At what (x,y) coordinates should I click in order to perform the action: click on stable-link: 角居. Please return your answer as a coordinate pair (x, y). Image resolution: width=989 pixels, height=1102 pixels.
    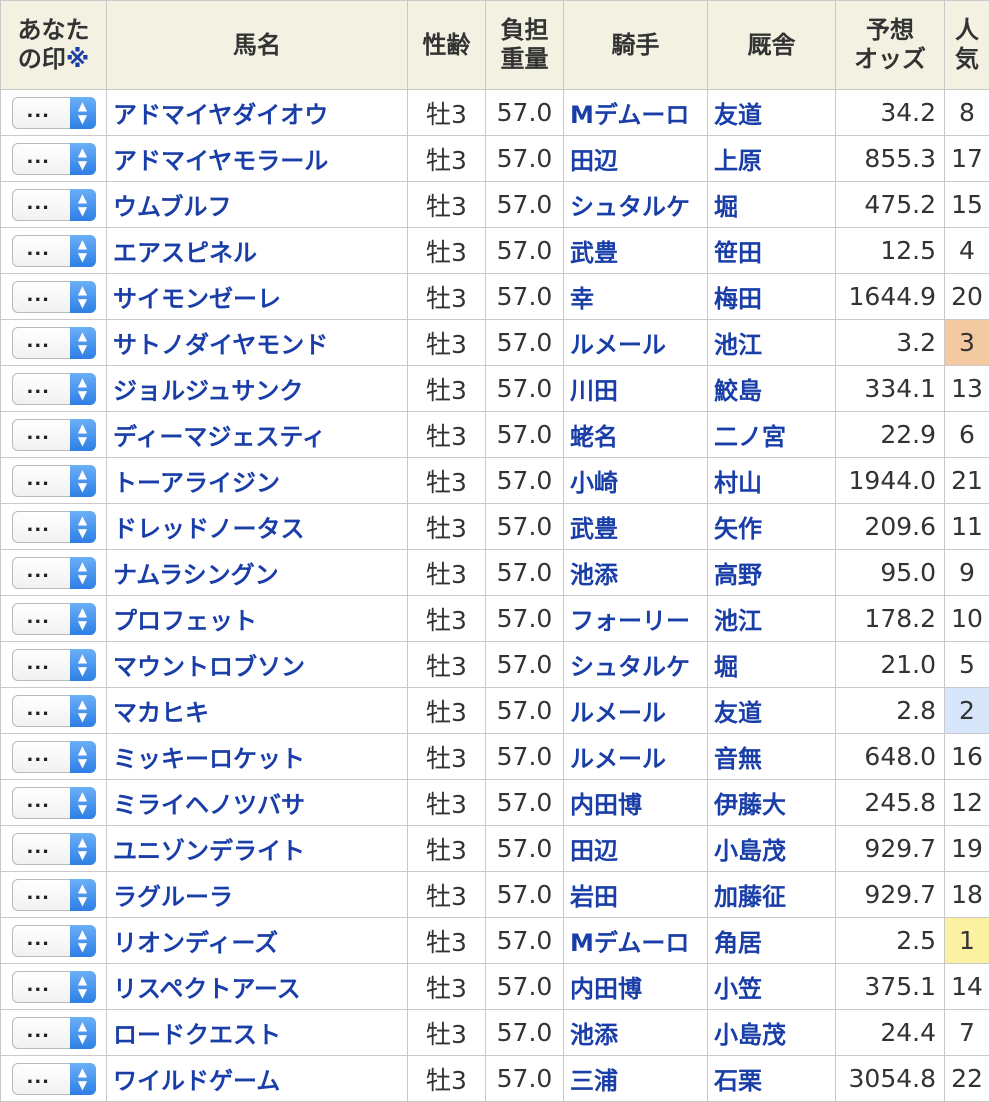
    Looking at the image, I should click on (771, 940).